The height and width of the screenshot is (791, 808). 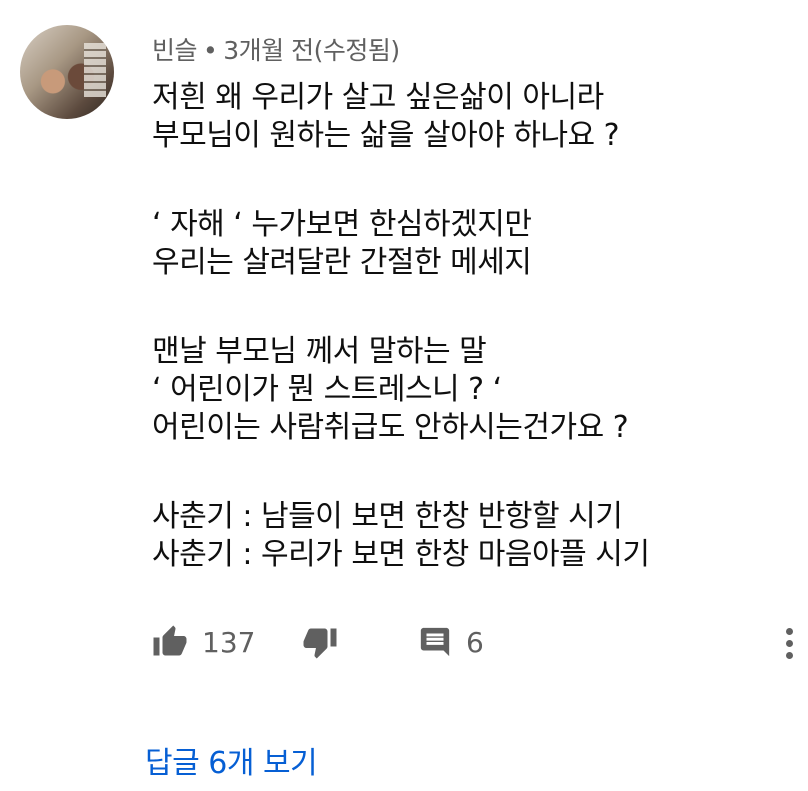 What do you see at coordinates (327, 389) in the screenshot?
I see `comment-line: ‘ 어린이가 뭔 스트레스니 ? ‘` at bounding box center [327, 389].